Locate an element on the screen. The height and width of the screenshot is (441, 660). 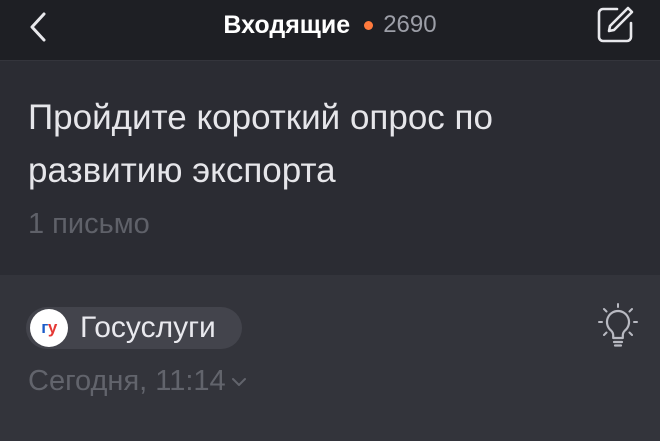
chevron-down-icon is located at coordinates (238, 381).